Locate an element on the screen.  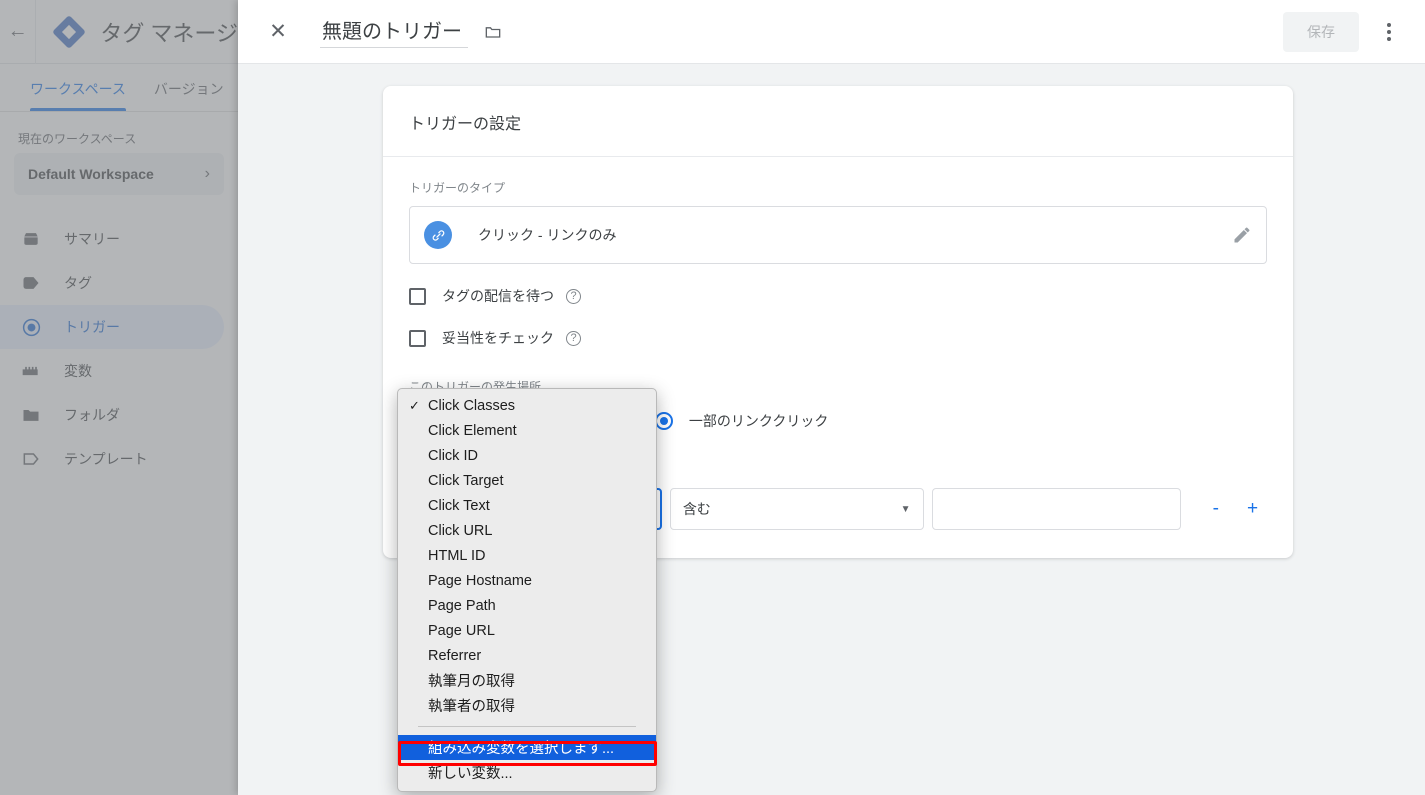
condition-operator-value: 含む is located at coordinates (696, 509).